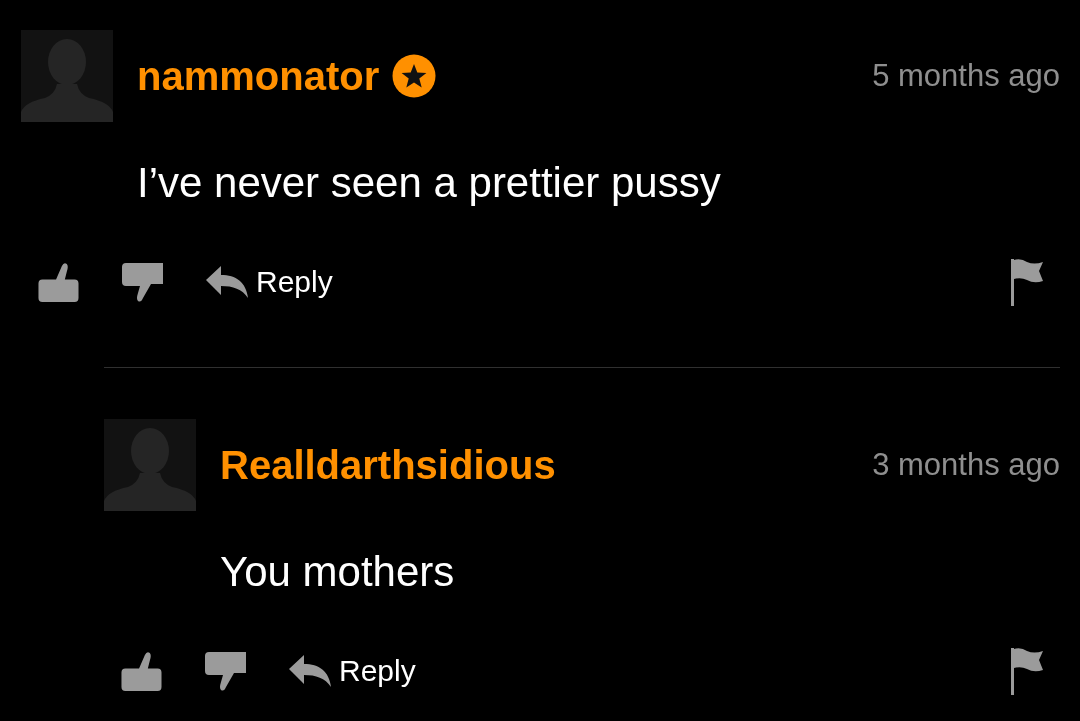 Image resolution: width=1080 pixels, height=721 pixels. I want to click on timestamp: 3 months ago, so click(966, 465).